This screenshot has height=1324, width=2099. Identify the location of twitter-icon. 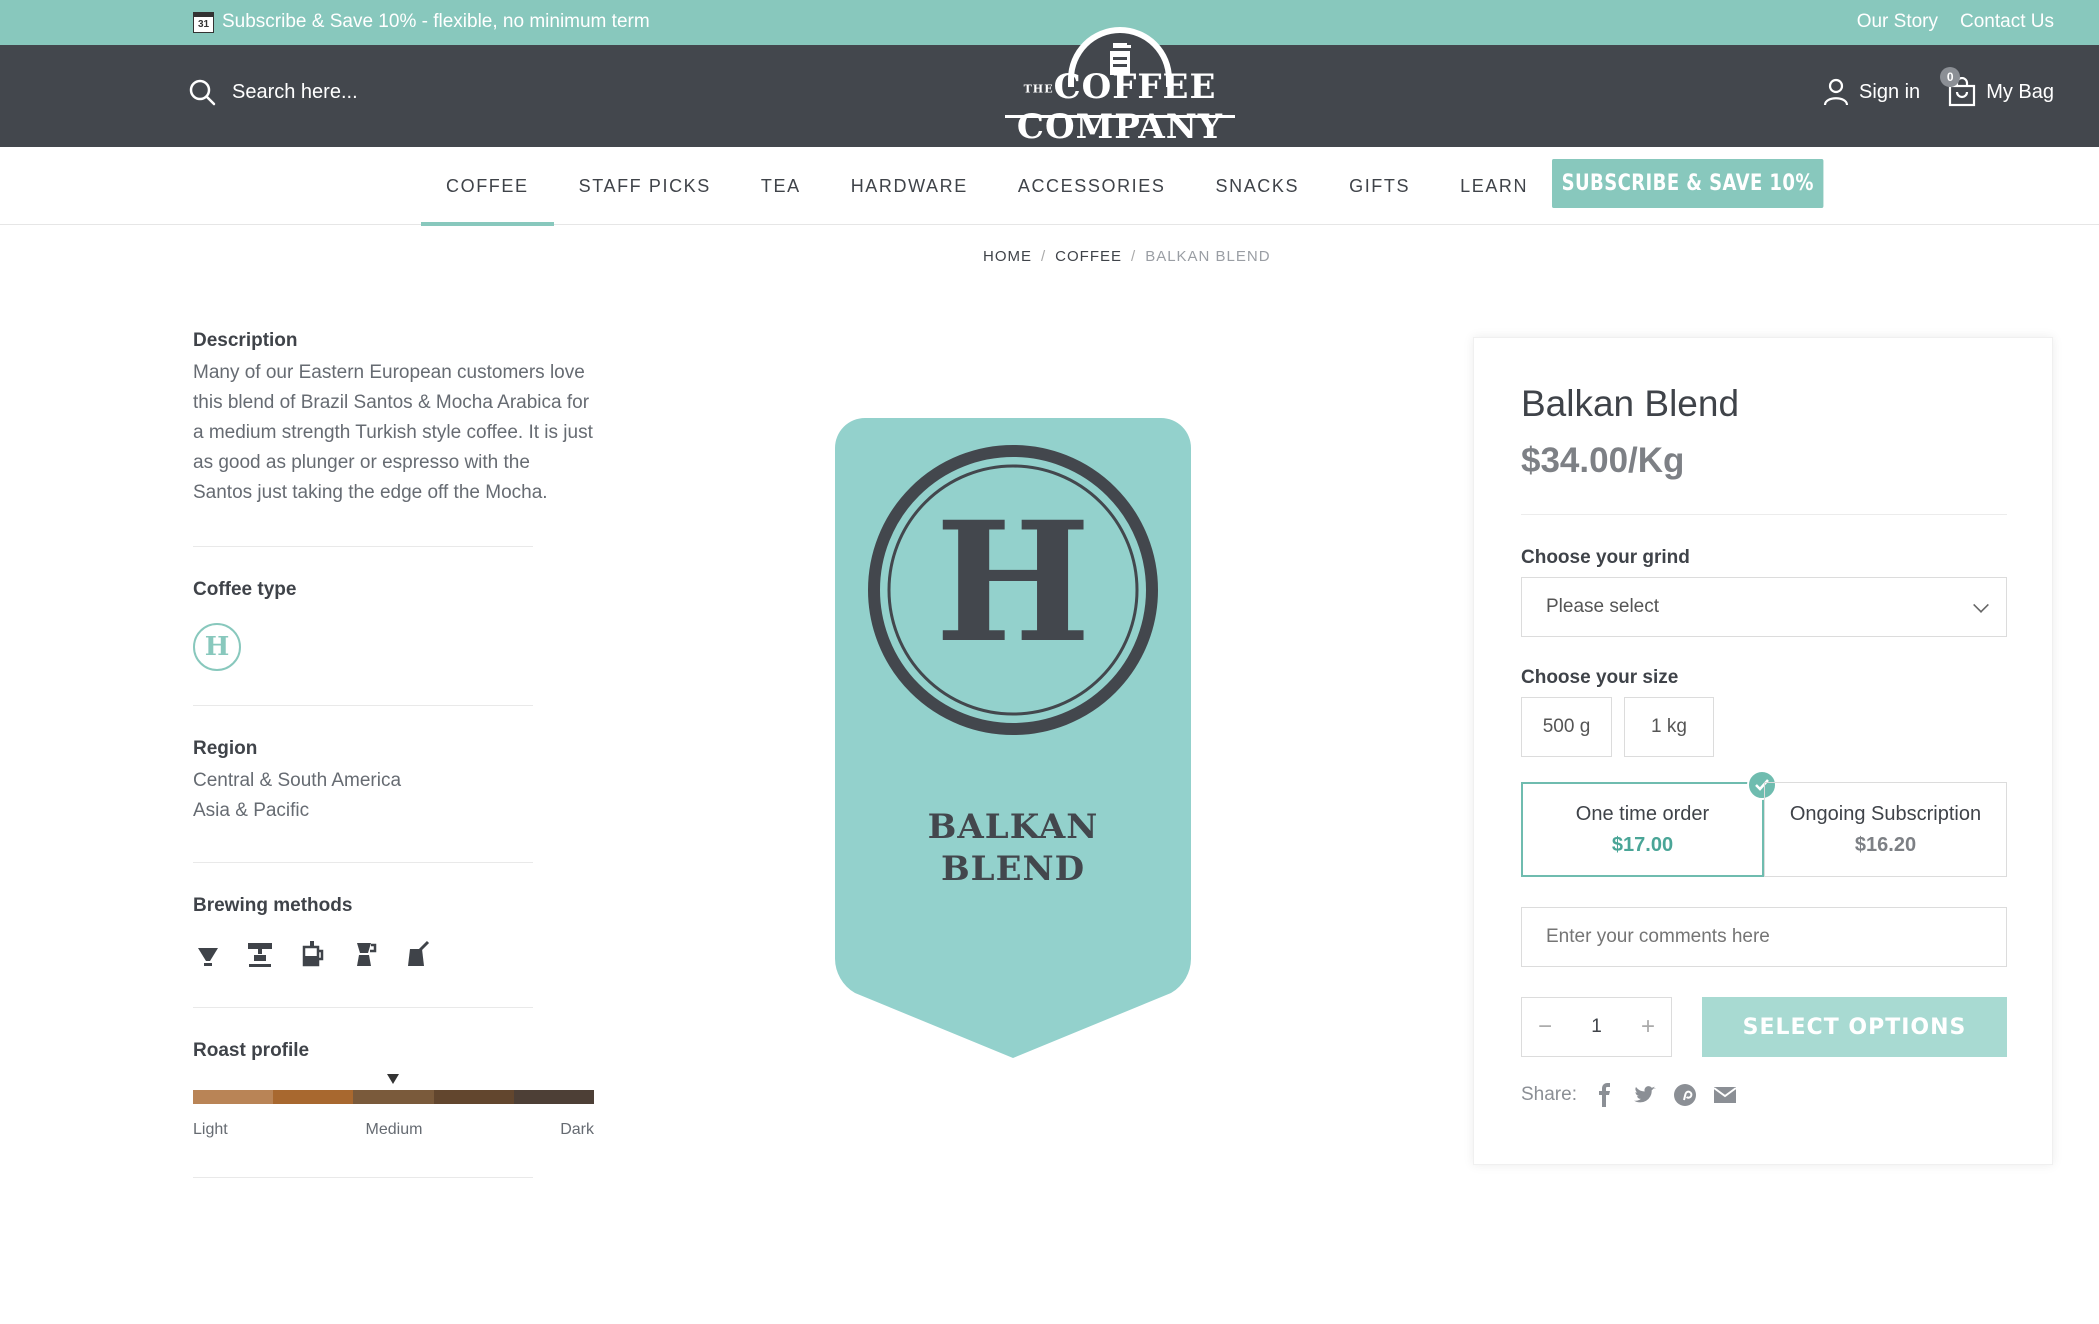
(1645, 1095).